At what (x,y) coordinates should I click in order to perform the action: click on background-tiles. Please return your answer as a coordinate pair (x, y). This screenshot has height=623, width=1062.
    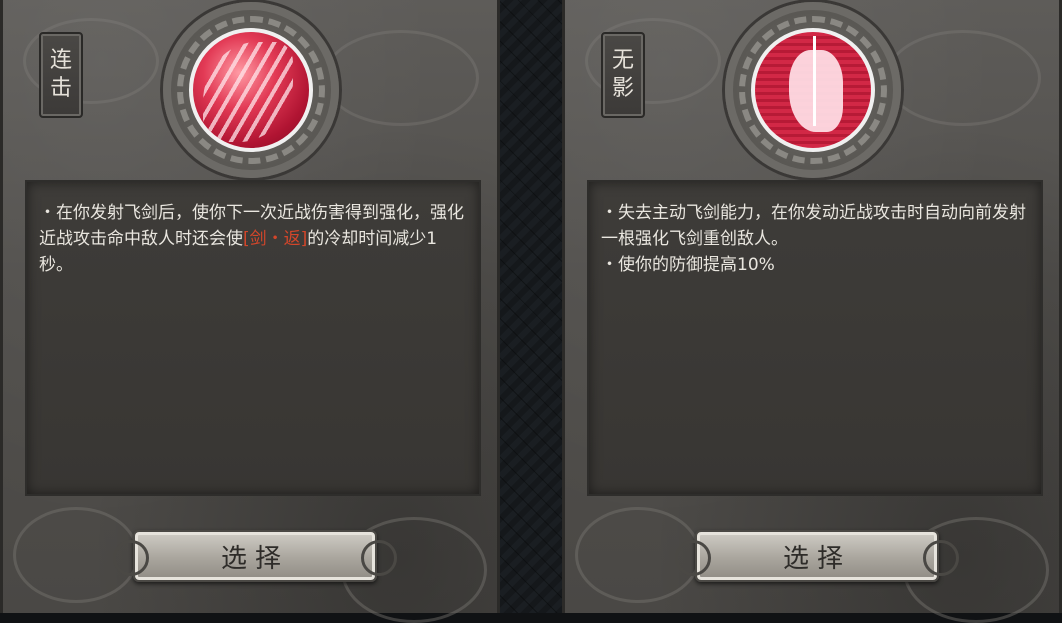
    Looking at the image, I should click on (531, 306).